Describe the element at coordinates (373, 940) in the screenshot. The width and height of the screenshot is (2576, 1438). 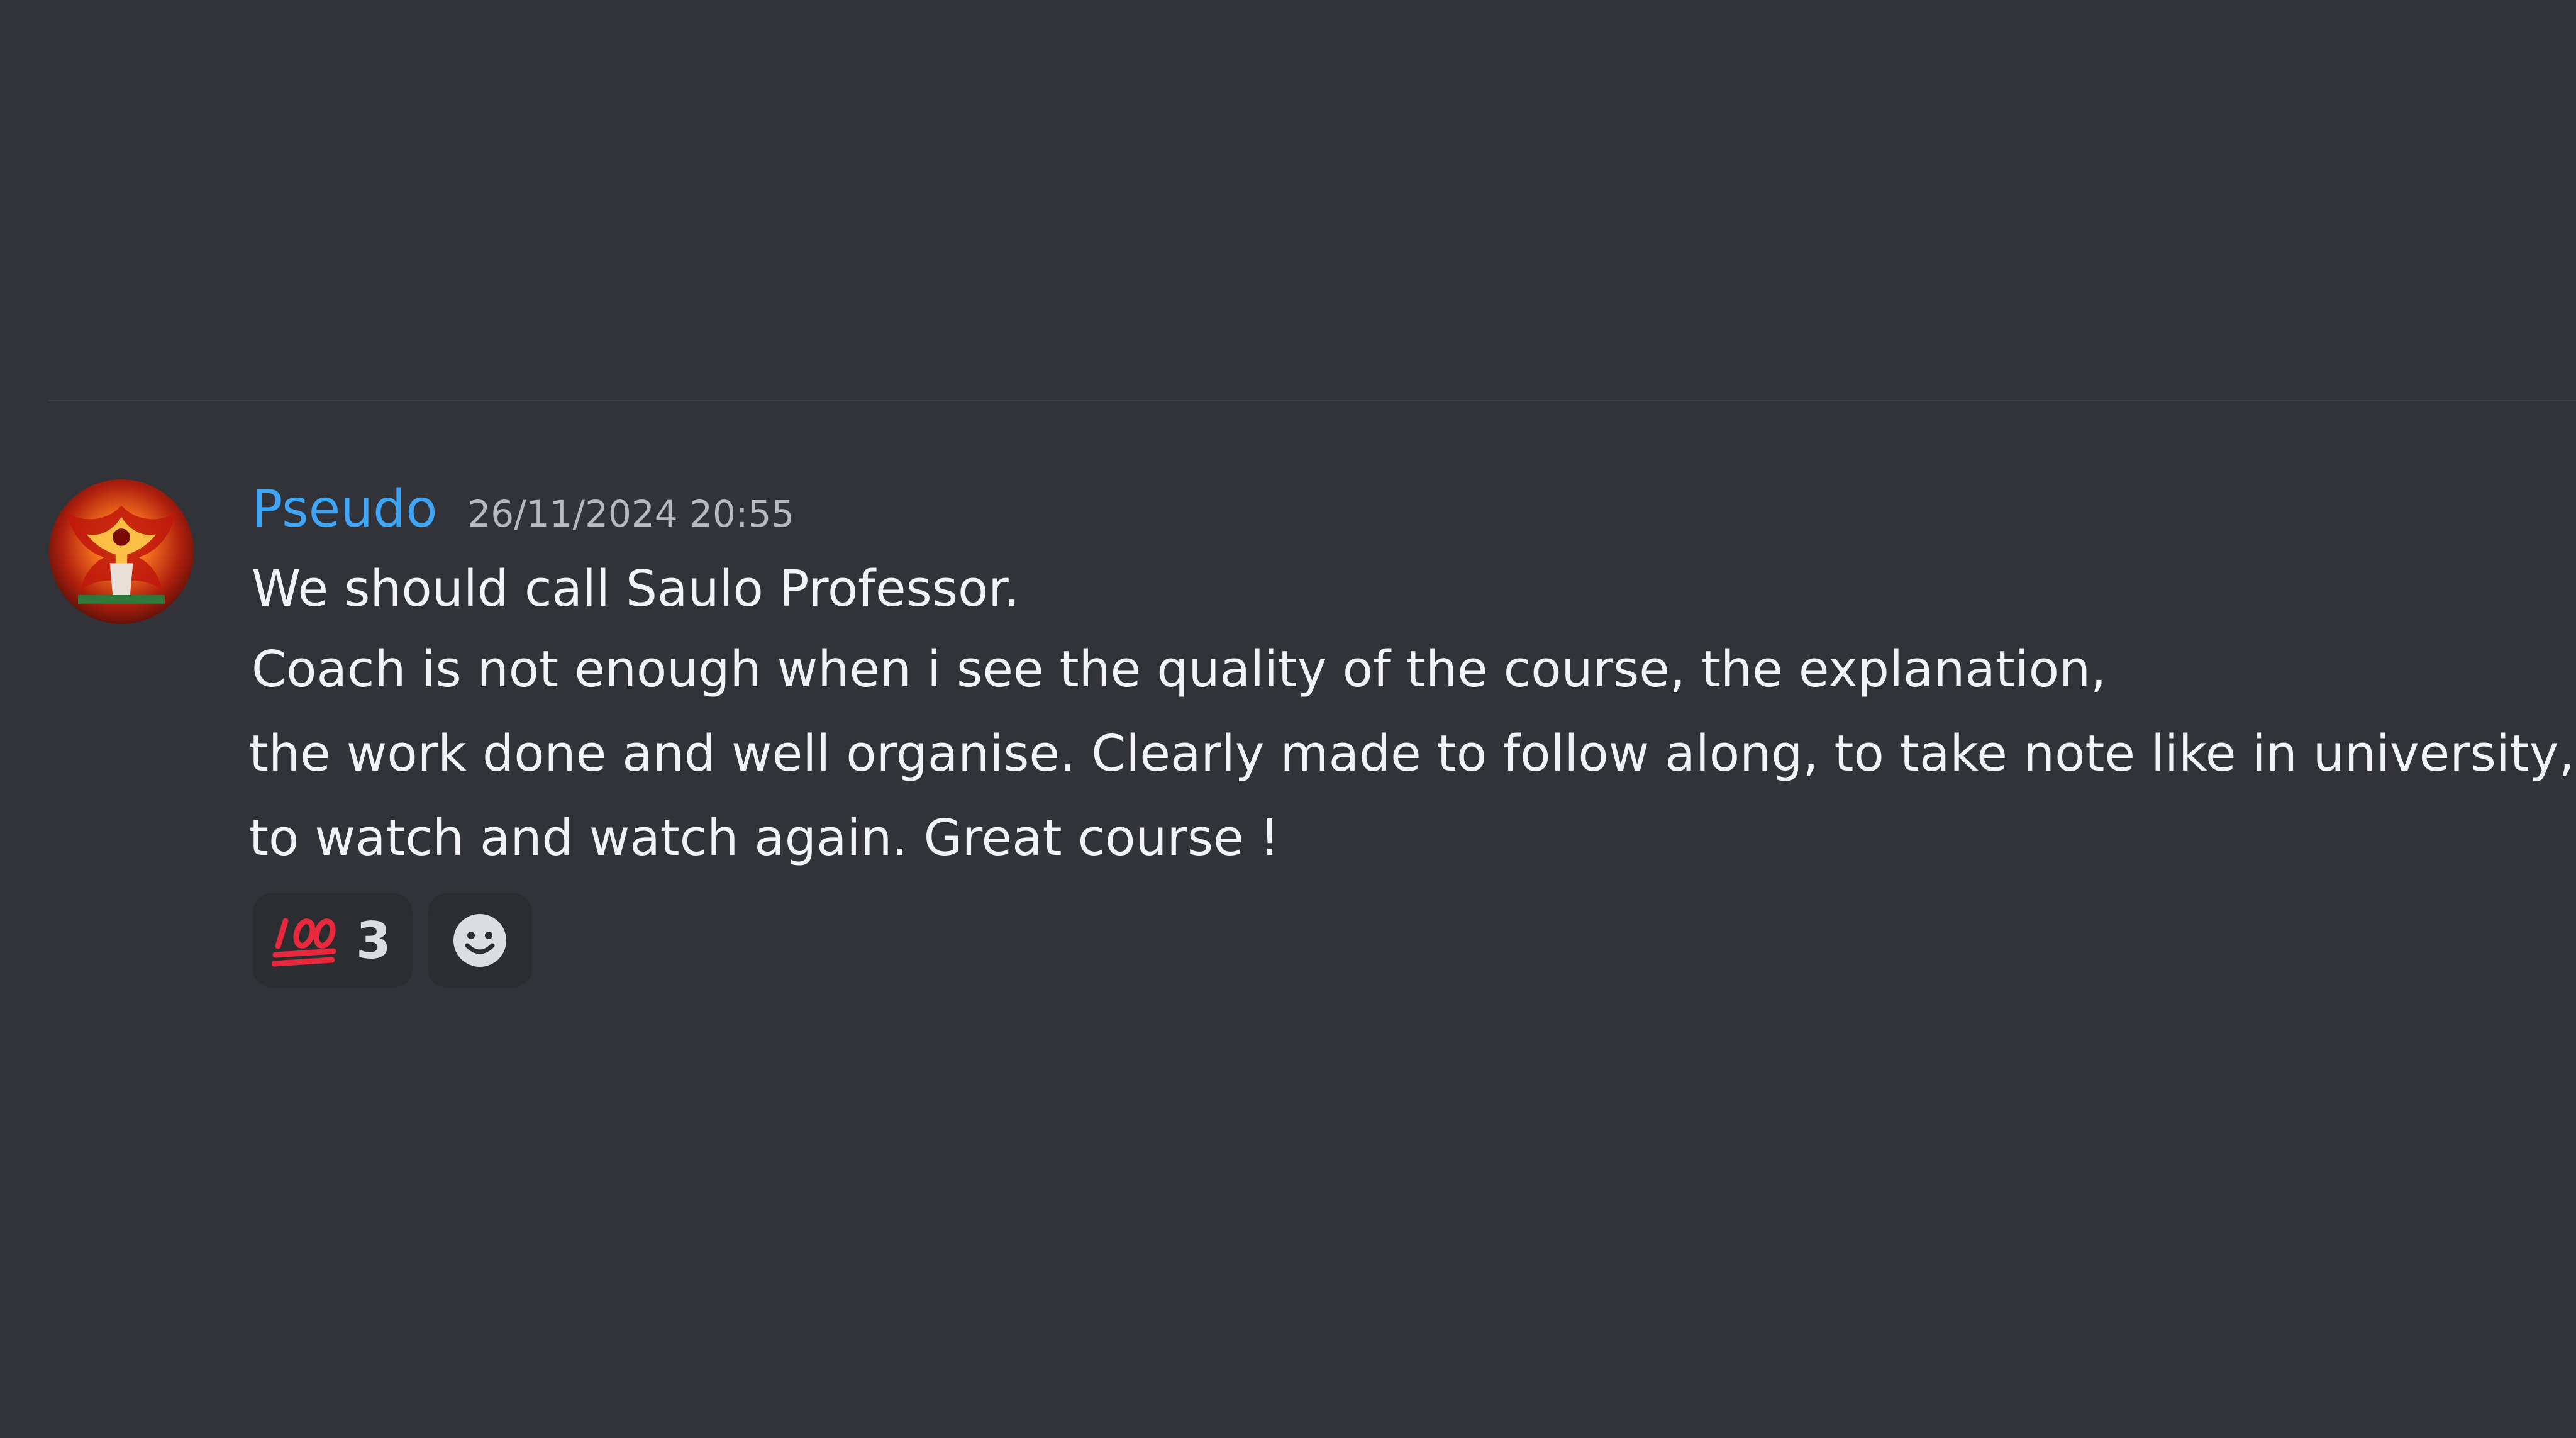
I see `reaction-count: 3` at that location.